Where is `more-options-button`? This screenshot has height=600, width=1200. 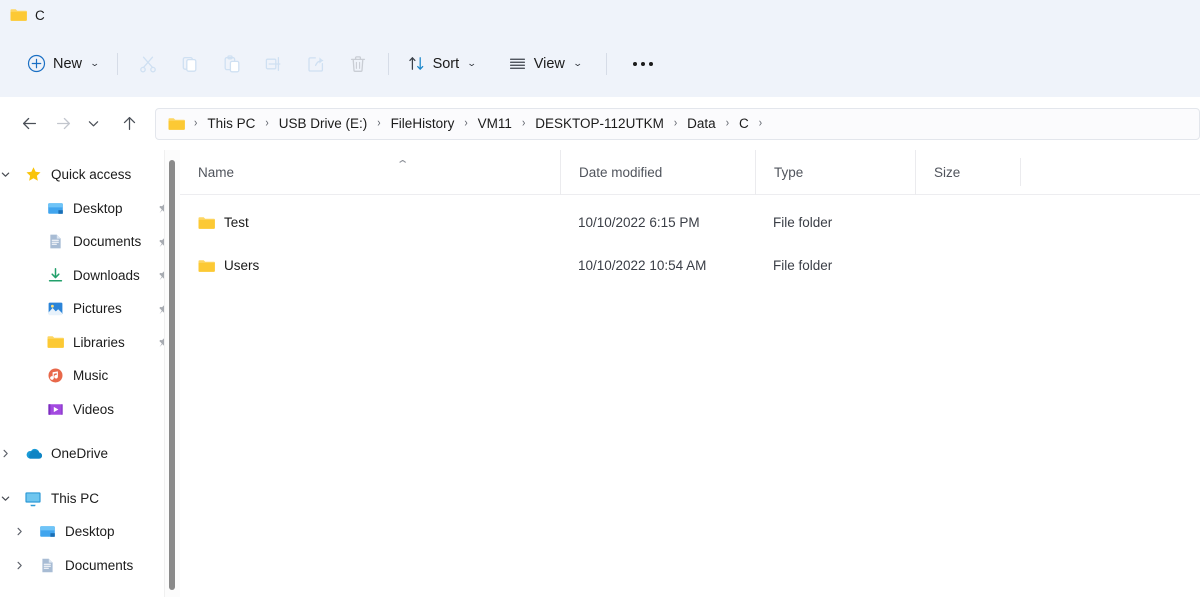
more-options-button is located at coordinates (643, 64).